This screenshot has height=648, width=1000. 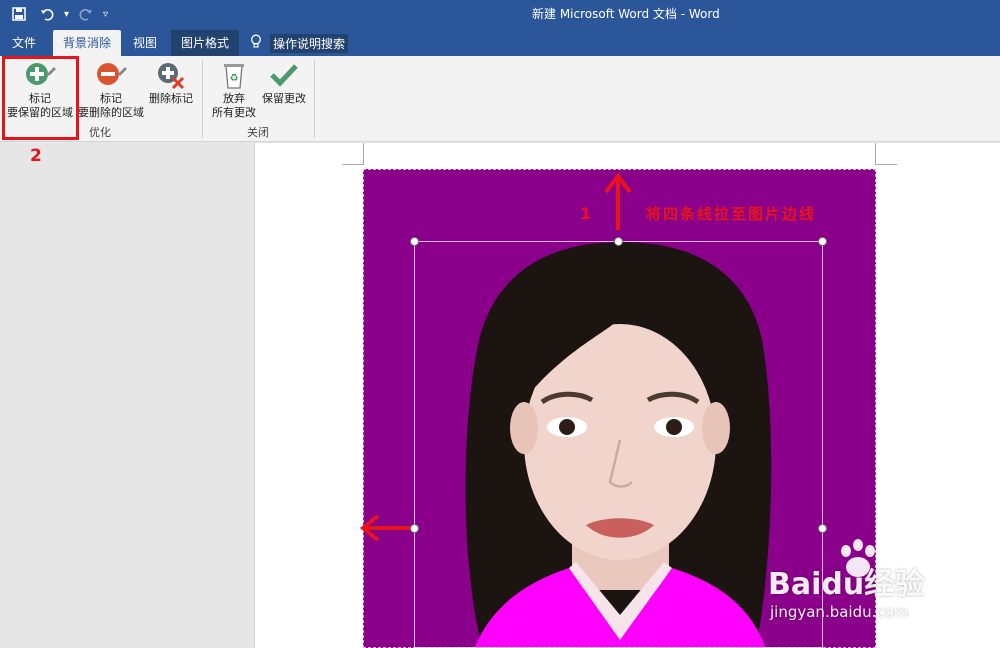 What do you see at coordinates (171, 75) in the screenshot?
I see `delete-mark-icon` at bounding box center [171, 75].